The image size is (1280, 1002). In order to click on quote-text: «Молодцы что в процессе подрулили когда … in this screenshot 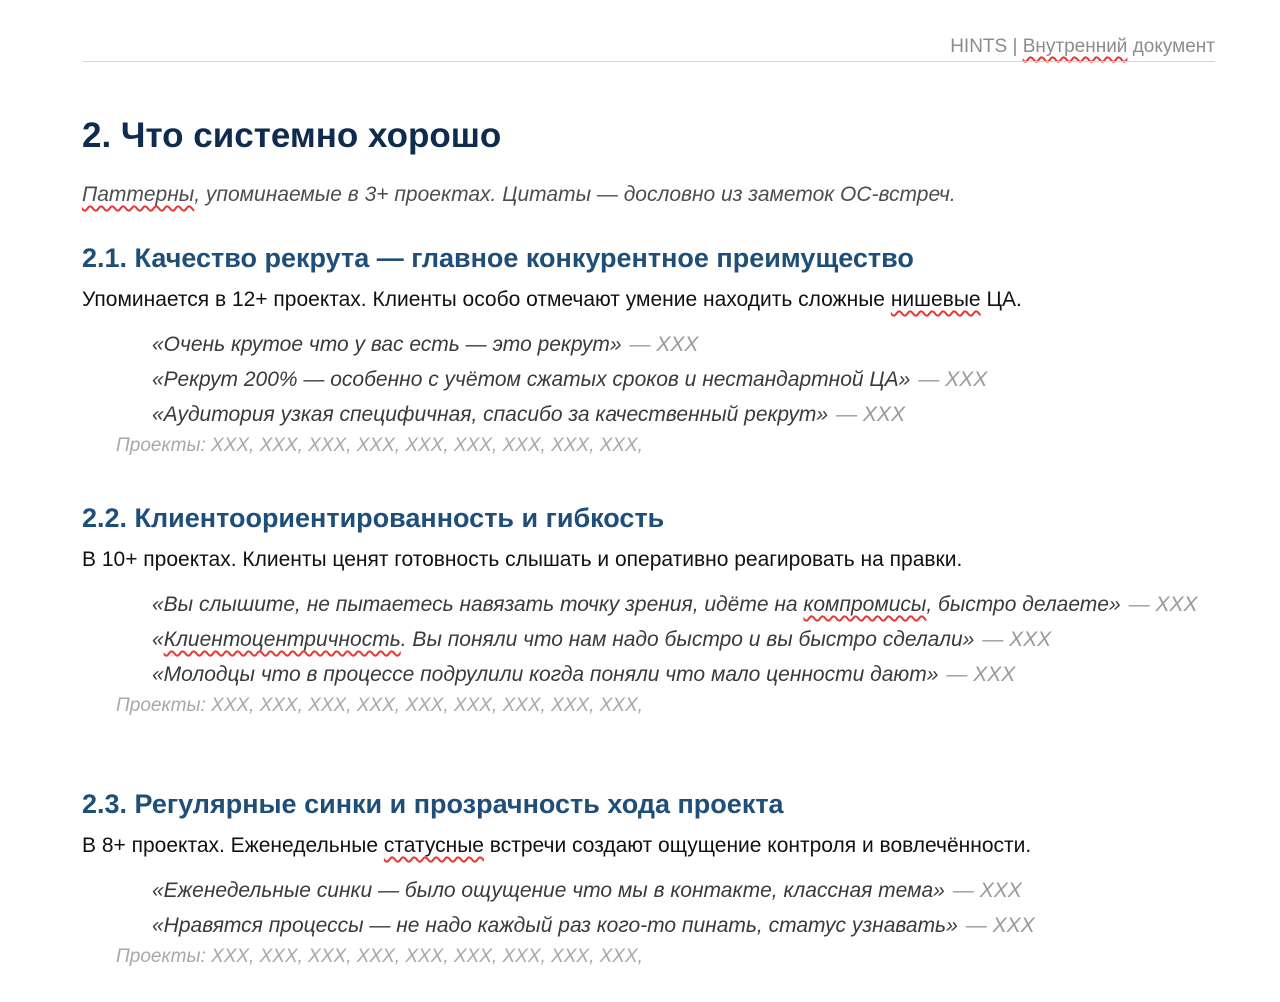, I will do `click(545, 674)`.